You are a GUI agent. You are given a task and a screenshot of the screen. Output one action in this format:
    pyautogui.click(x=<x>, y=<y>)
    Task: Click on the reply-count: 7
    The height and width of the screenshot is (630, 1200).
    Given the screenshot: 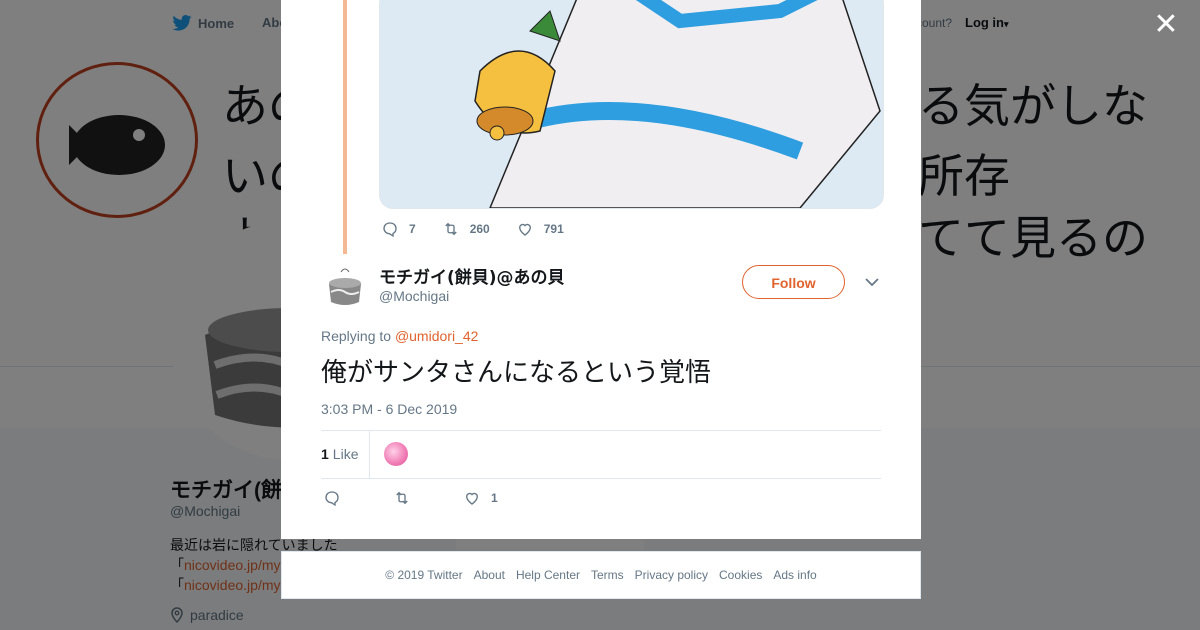 What is the action you would take?
    pyautogui.click(x=412, y=229)
    